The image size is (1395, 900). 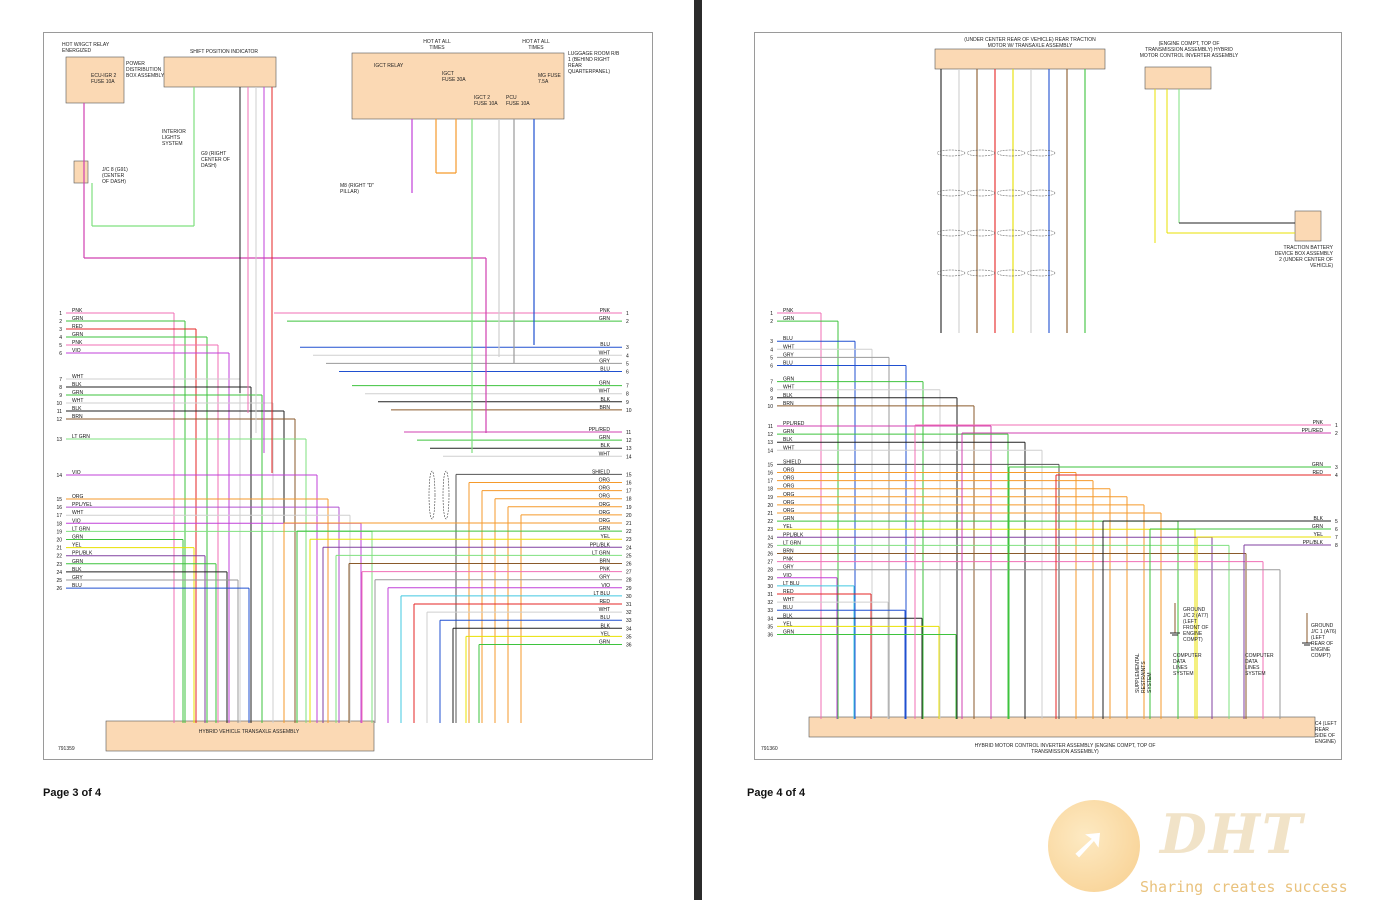 I want to click on g9-ground-label: G9 (RIGHT CENTER OF DASH), so click(x=215, y=160).